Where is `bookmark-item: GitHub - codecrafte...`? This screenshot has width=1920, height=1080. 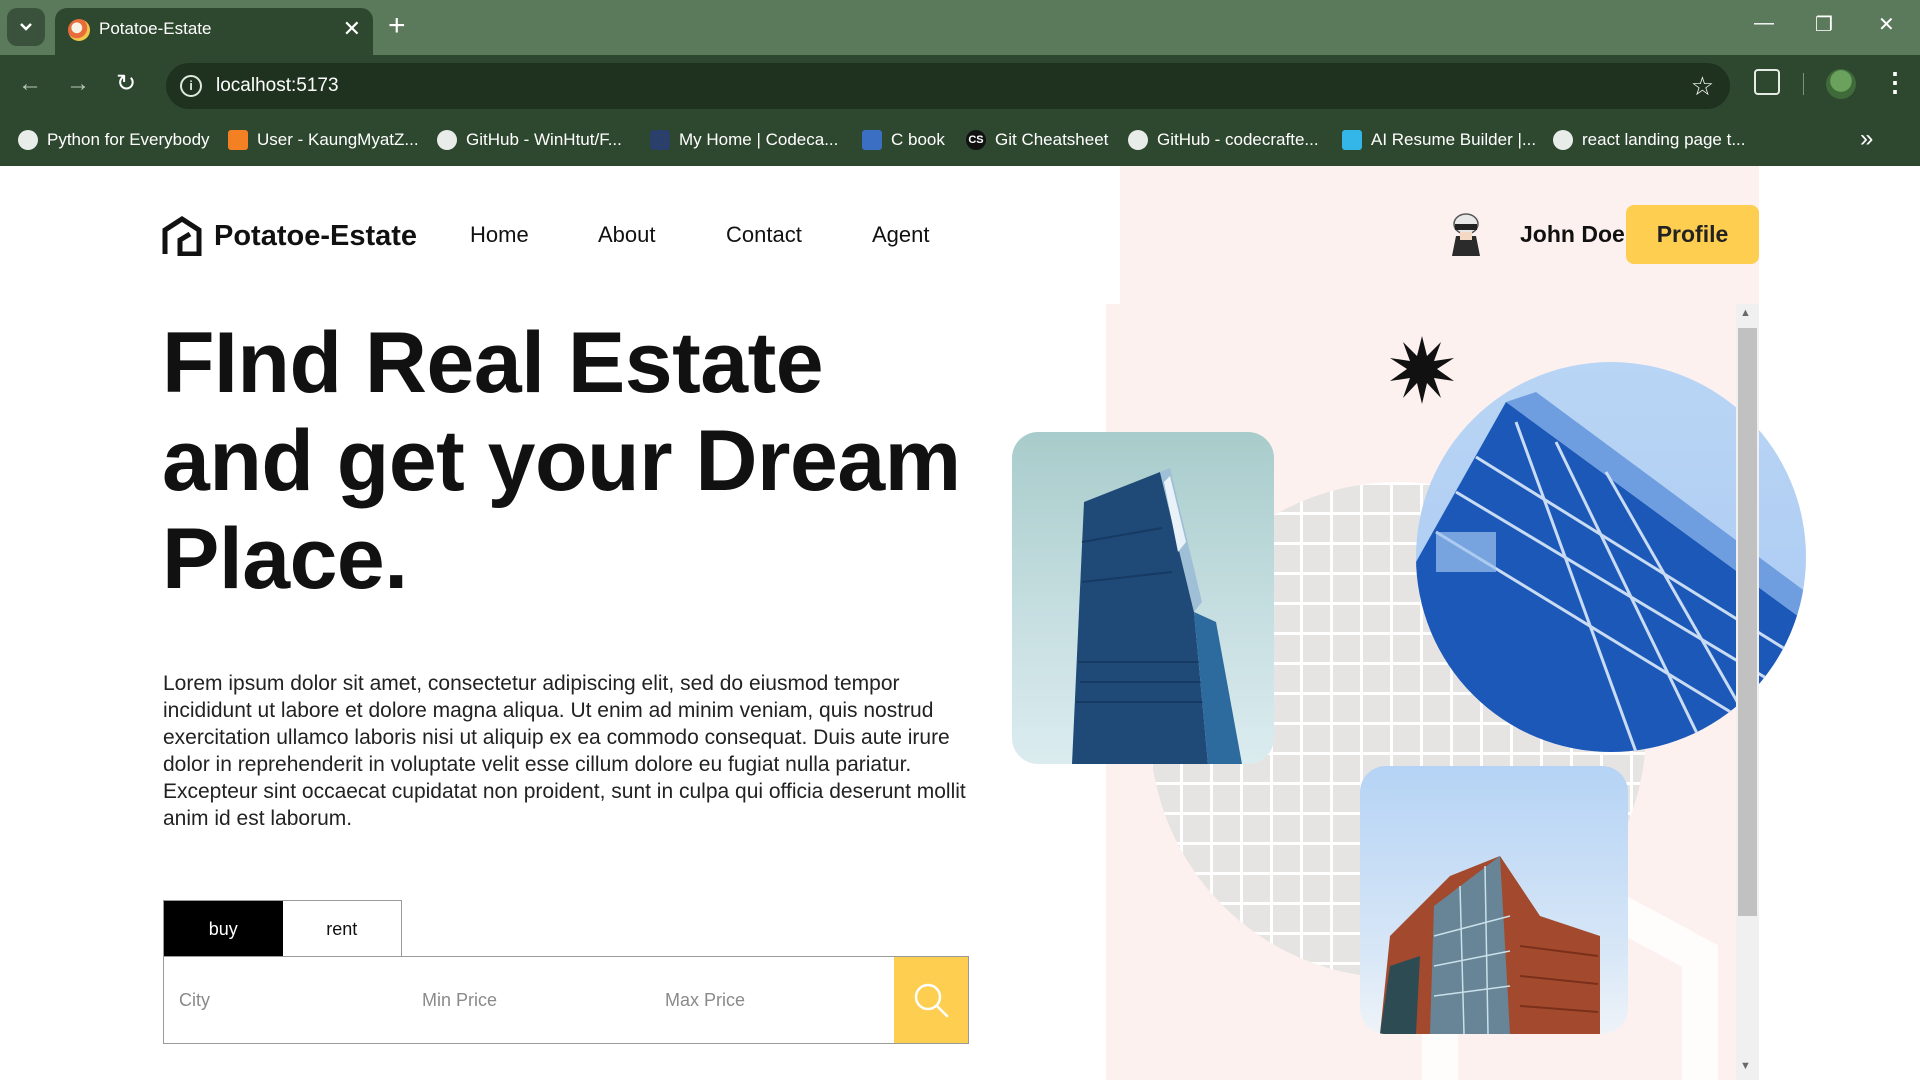
bookmark-item: GitHub - codecrafte... is located at coordinates (1223, 140).